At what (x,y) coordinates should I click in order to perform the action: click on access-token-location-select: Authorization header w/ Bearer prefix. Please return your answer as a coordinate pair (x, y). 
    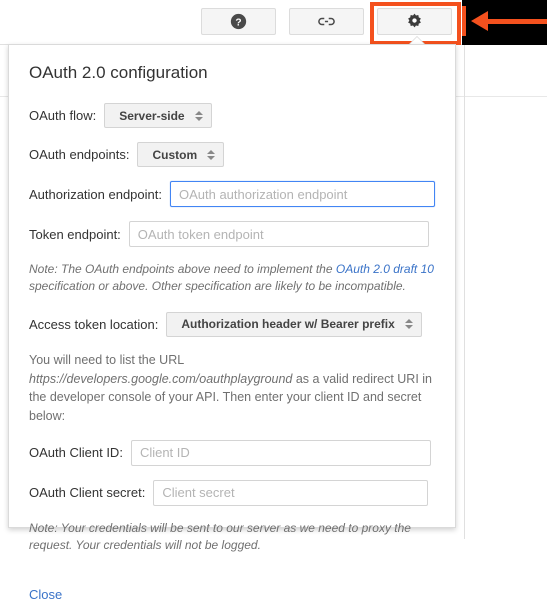
    Looking at the image, I should click on (294, 324).